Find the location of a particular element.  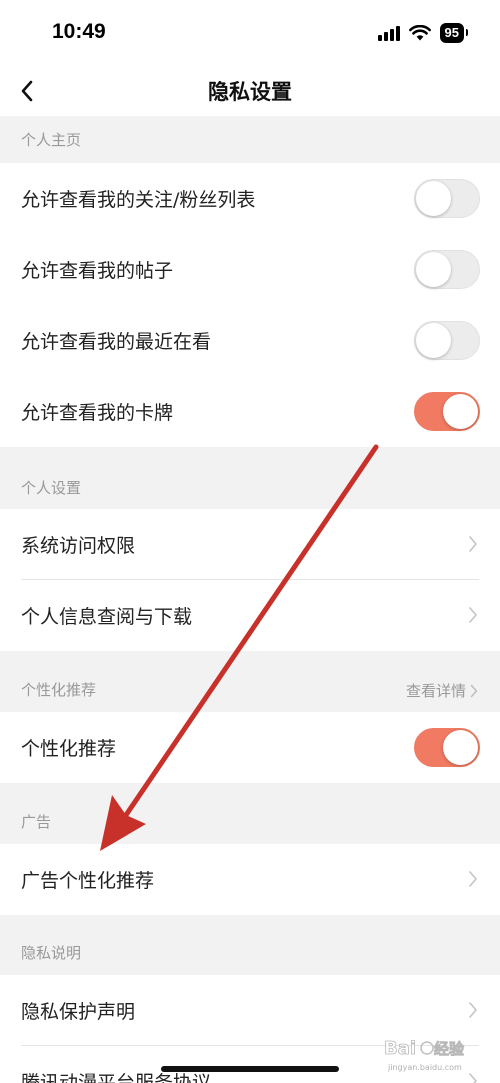

section-title: 个人主页 is located at coordinates (51, 140).